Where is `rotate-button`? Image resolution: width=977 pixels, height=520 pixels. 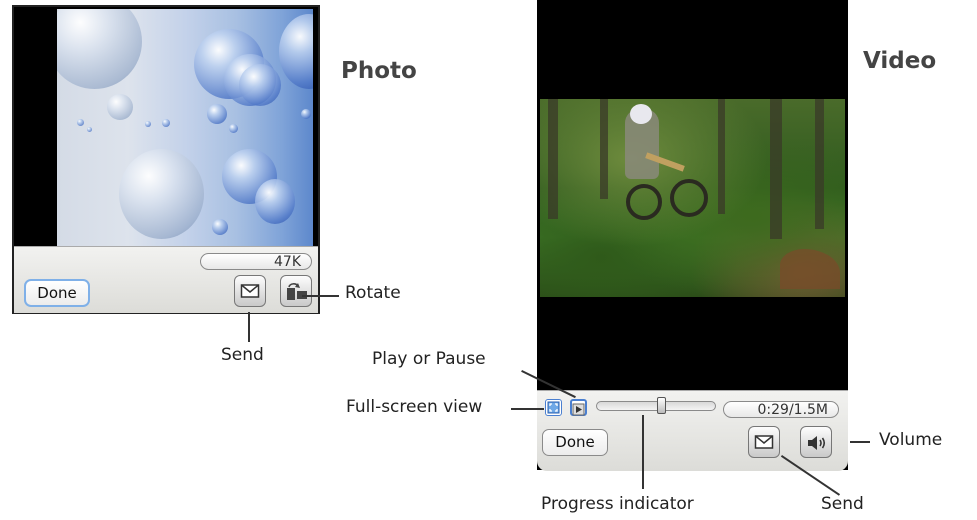
rotate-button is located at coordinates (296, 291).